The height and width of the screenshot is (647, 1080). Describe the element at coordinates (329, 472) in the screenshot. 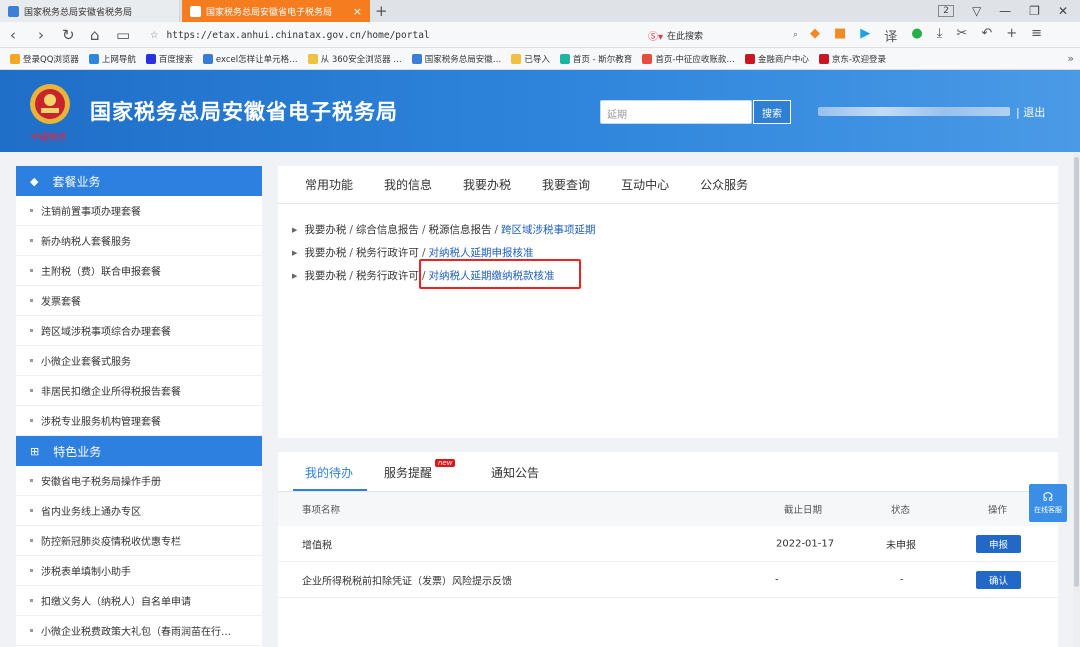

I see `tab-my-todo: 我的待办` at that location.